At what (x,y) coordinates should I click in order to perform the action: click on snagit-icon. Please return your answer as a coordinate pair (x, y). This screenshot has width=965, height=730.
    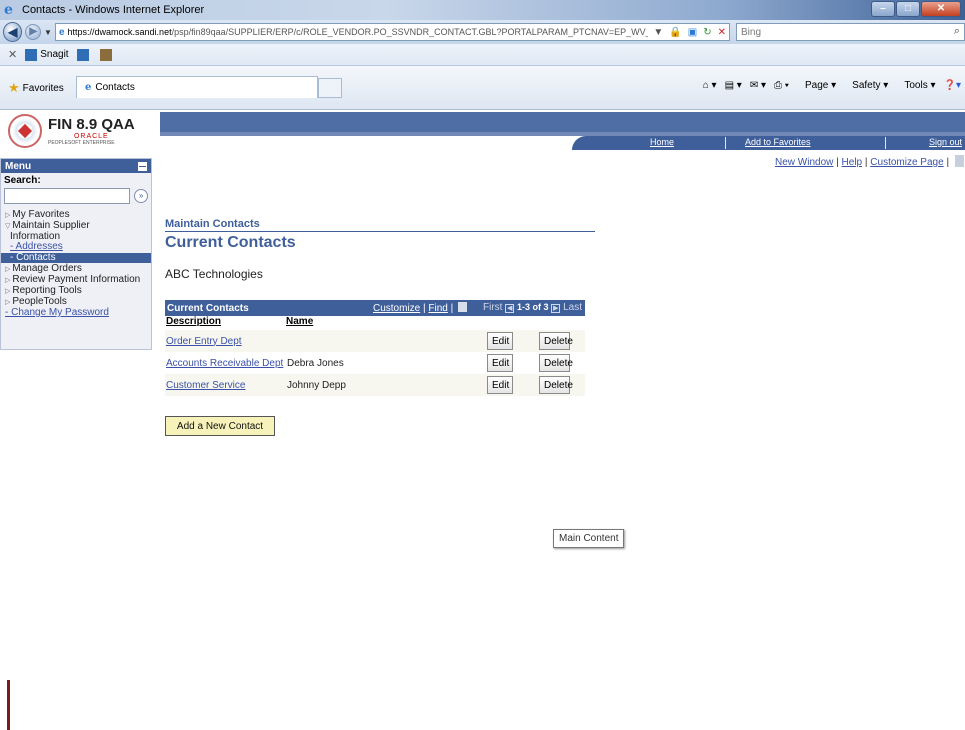
    Looking at the image, I should click on (31, 54).